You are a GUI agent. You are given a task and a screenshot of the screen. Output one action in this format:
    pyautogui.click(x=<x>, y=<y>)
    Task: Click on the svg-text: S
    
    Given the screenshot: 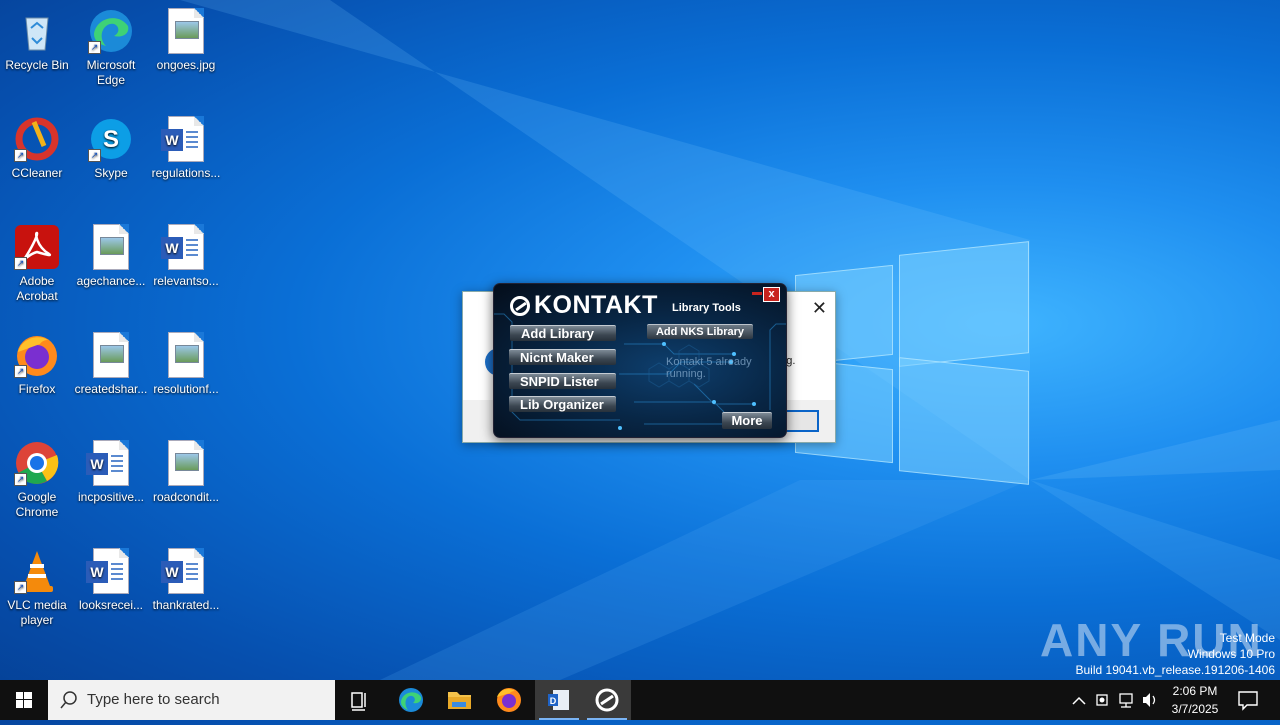 What is the action you would take?
    pyautogui.click(x=111, y=139)
    